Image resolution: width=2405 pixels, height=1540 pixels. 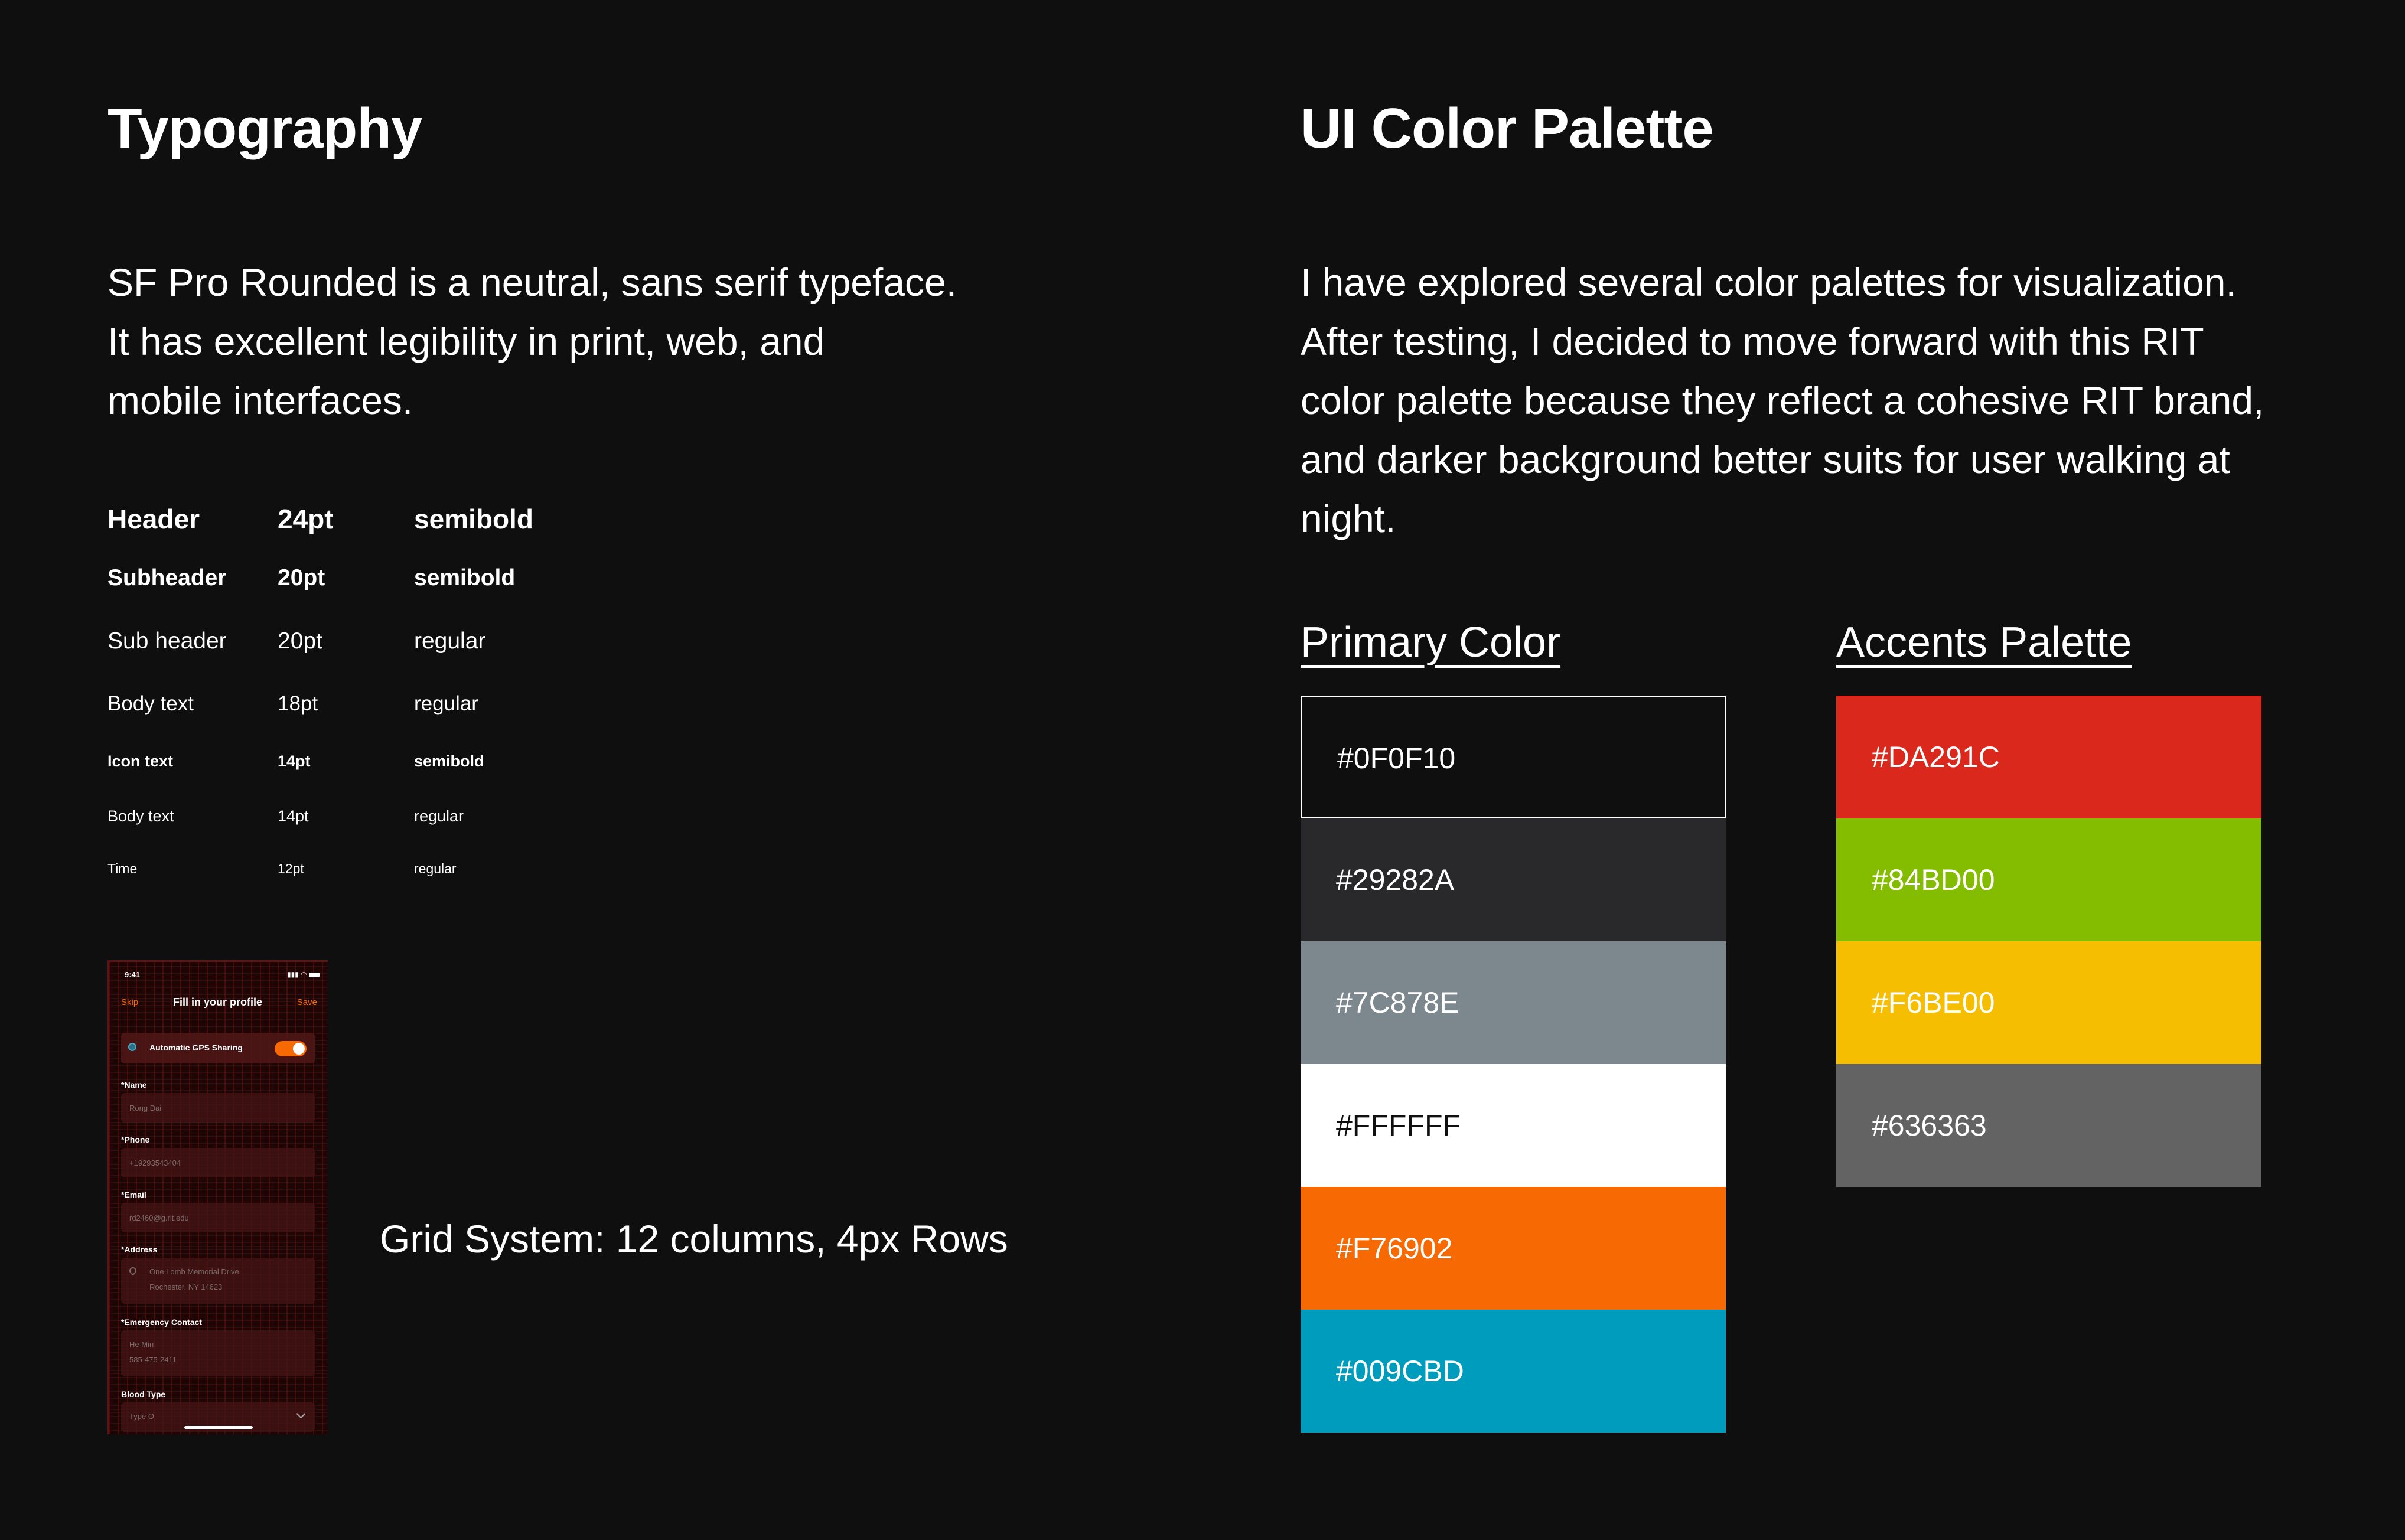 I want to click on type-row-sub-header: Sub header 20pt regular, so click(x=373, y=646).